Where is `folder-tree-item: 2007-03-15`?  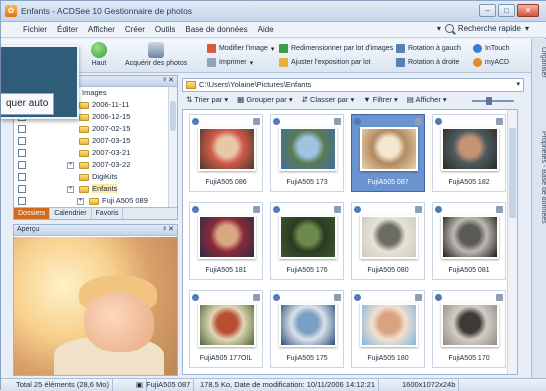 folder-tree-item: 2007-03-15 is located at coordinates (95, 141).